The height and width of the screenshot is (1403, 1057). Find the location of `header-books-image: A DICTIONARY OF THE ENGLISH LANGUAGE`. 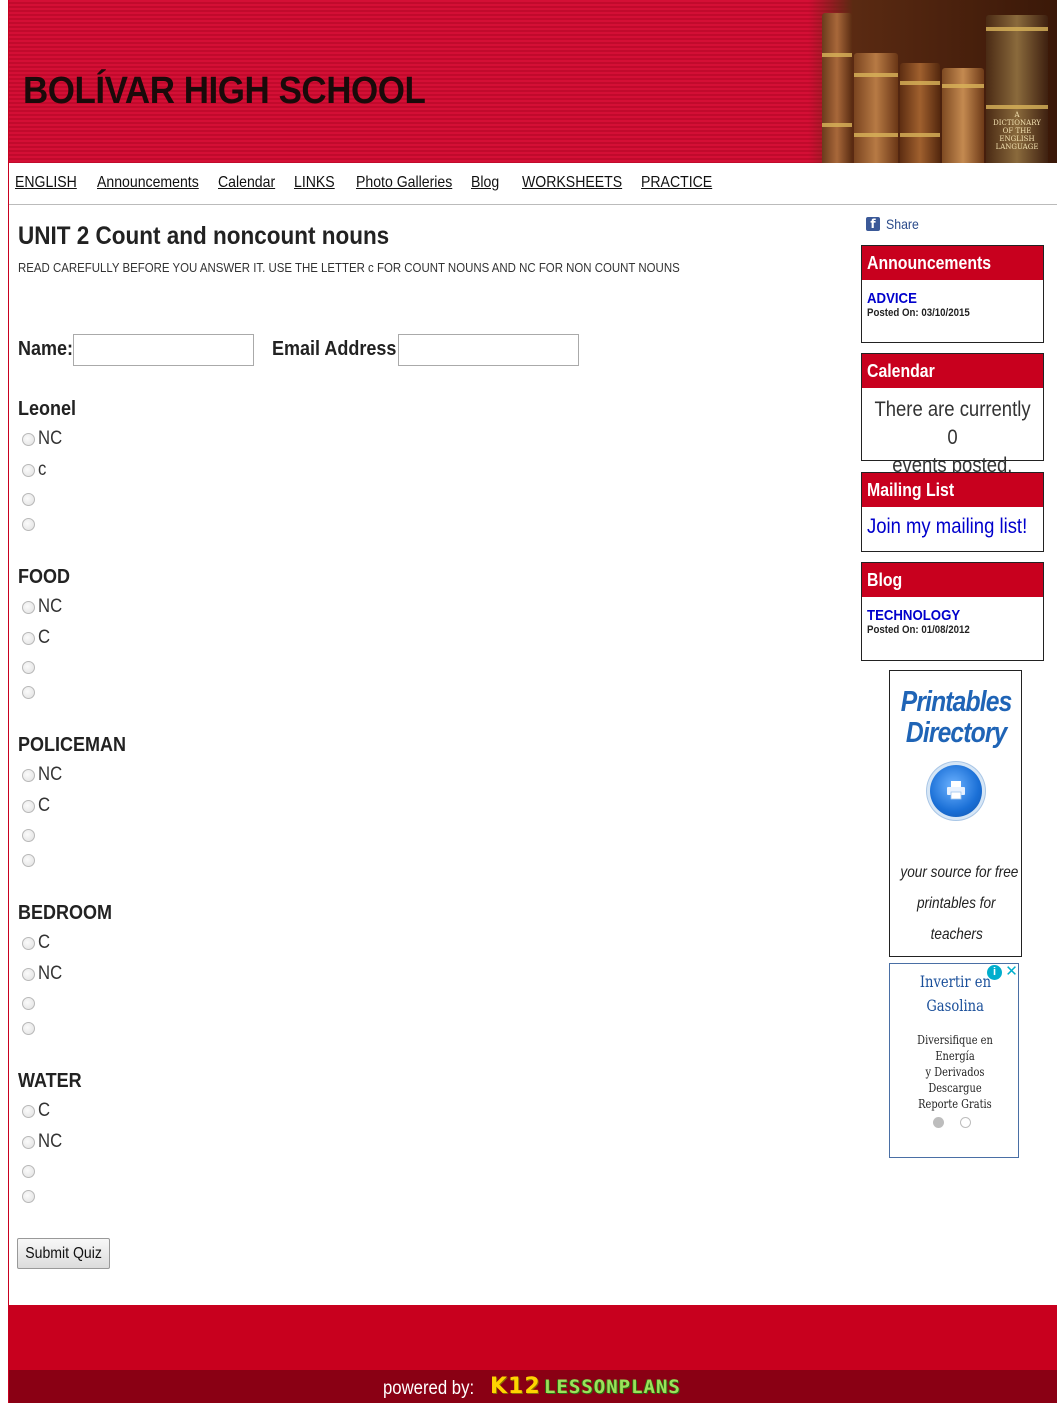

header-books-image: A DICTIONARY OF THE ENGLISH LANGUAGE is located at coordinates (932, 81).